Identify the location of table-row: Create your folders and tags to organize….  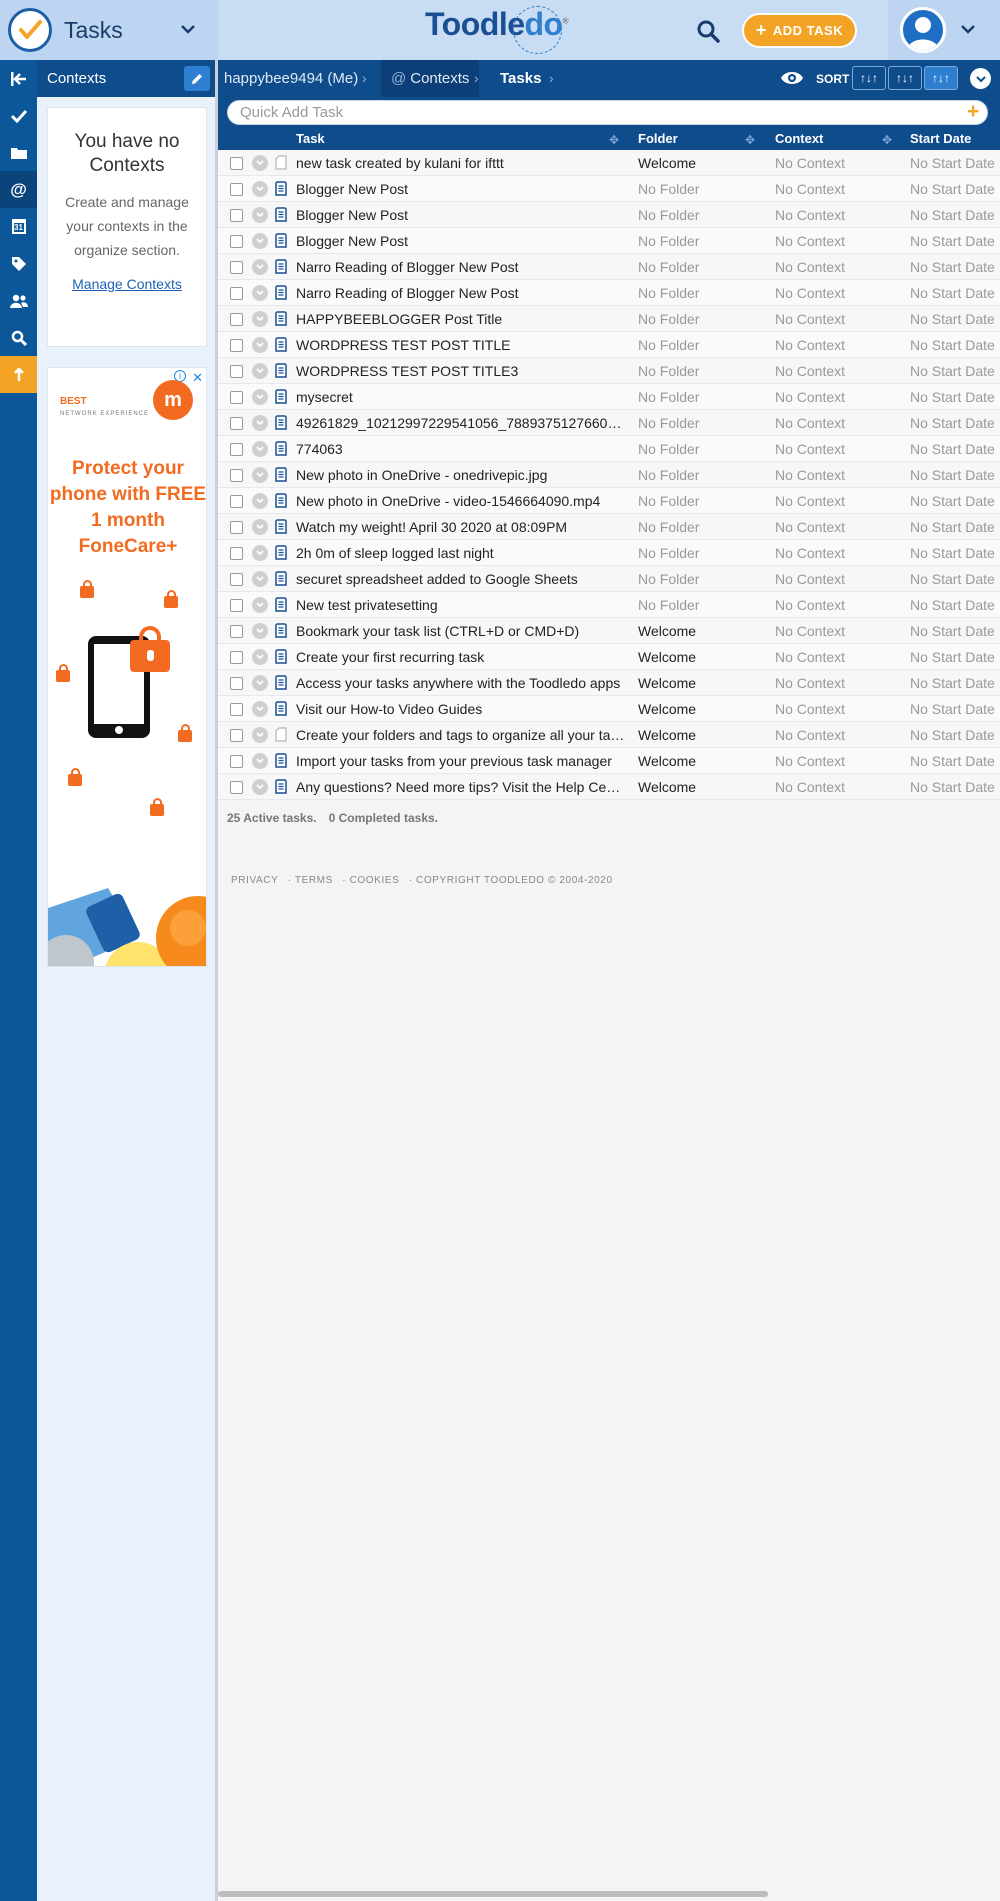
(609, 735).